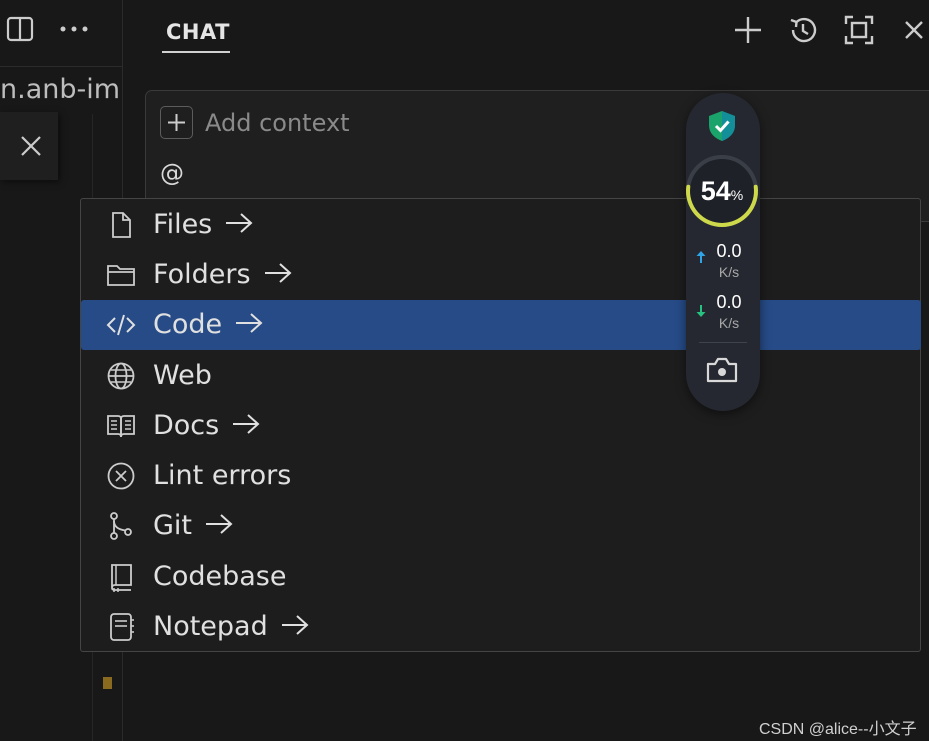 This screenshot has height=741, width=929. Describe the element at coordinates (729, 323) in the screenshot. I see `download-speed-unit: K/s` at that location.